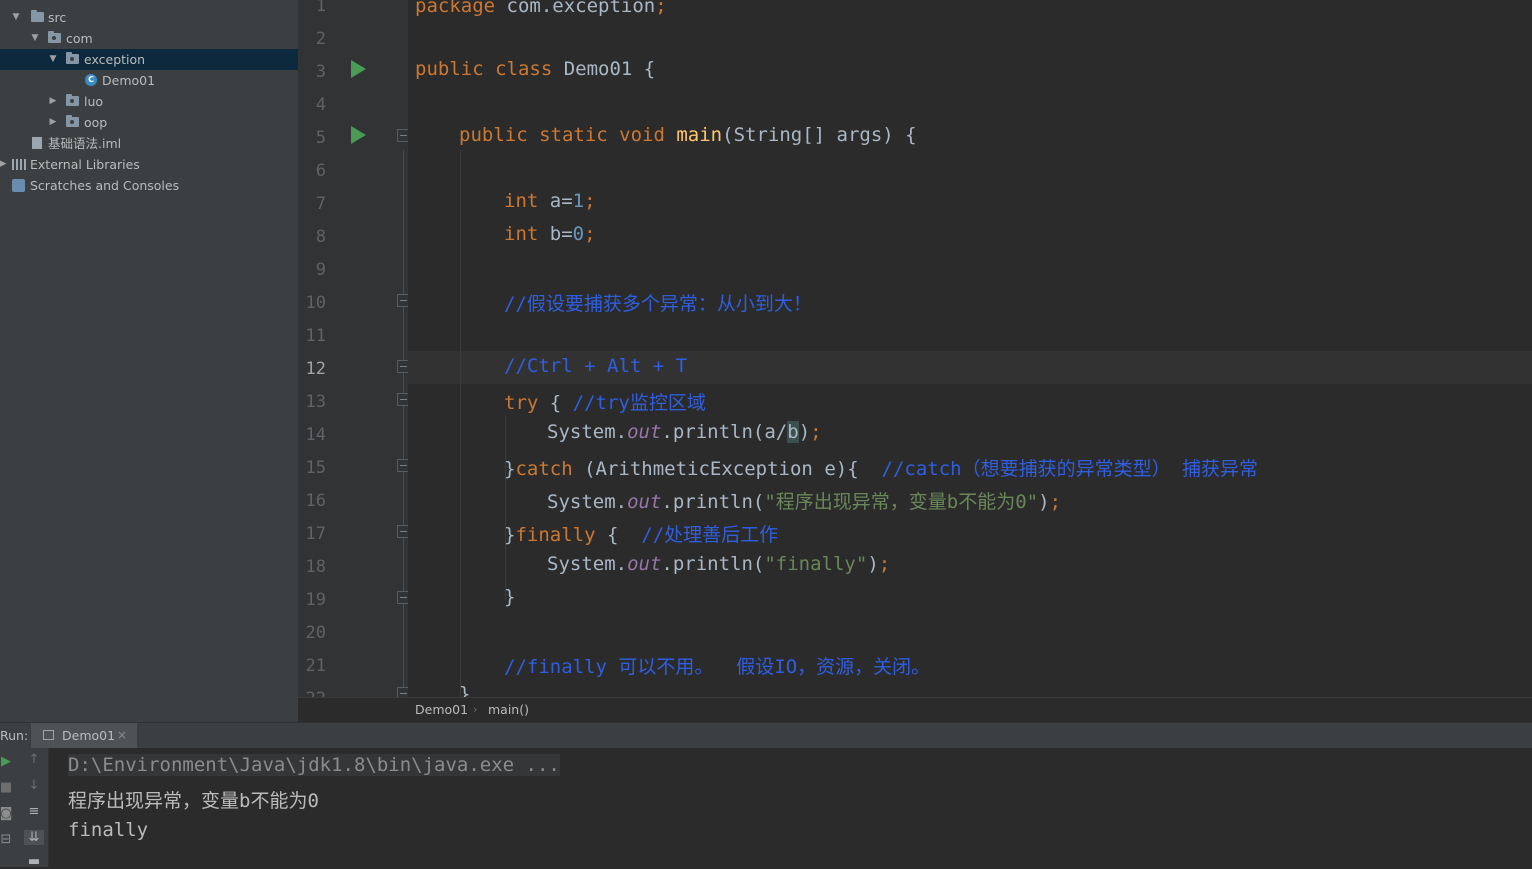  Describe the element at coordinates (465, 690) in the screenshot. I see `code-line-22: }` at that location.